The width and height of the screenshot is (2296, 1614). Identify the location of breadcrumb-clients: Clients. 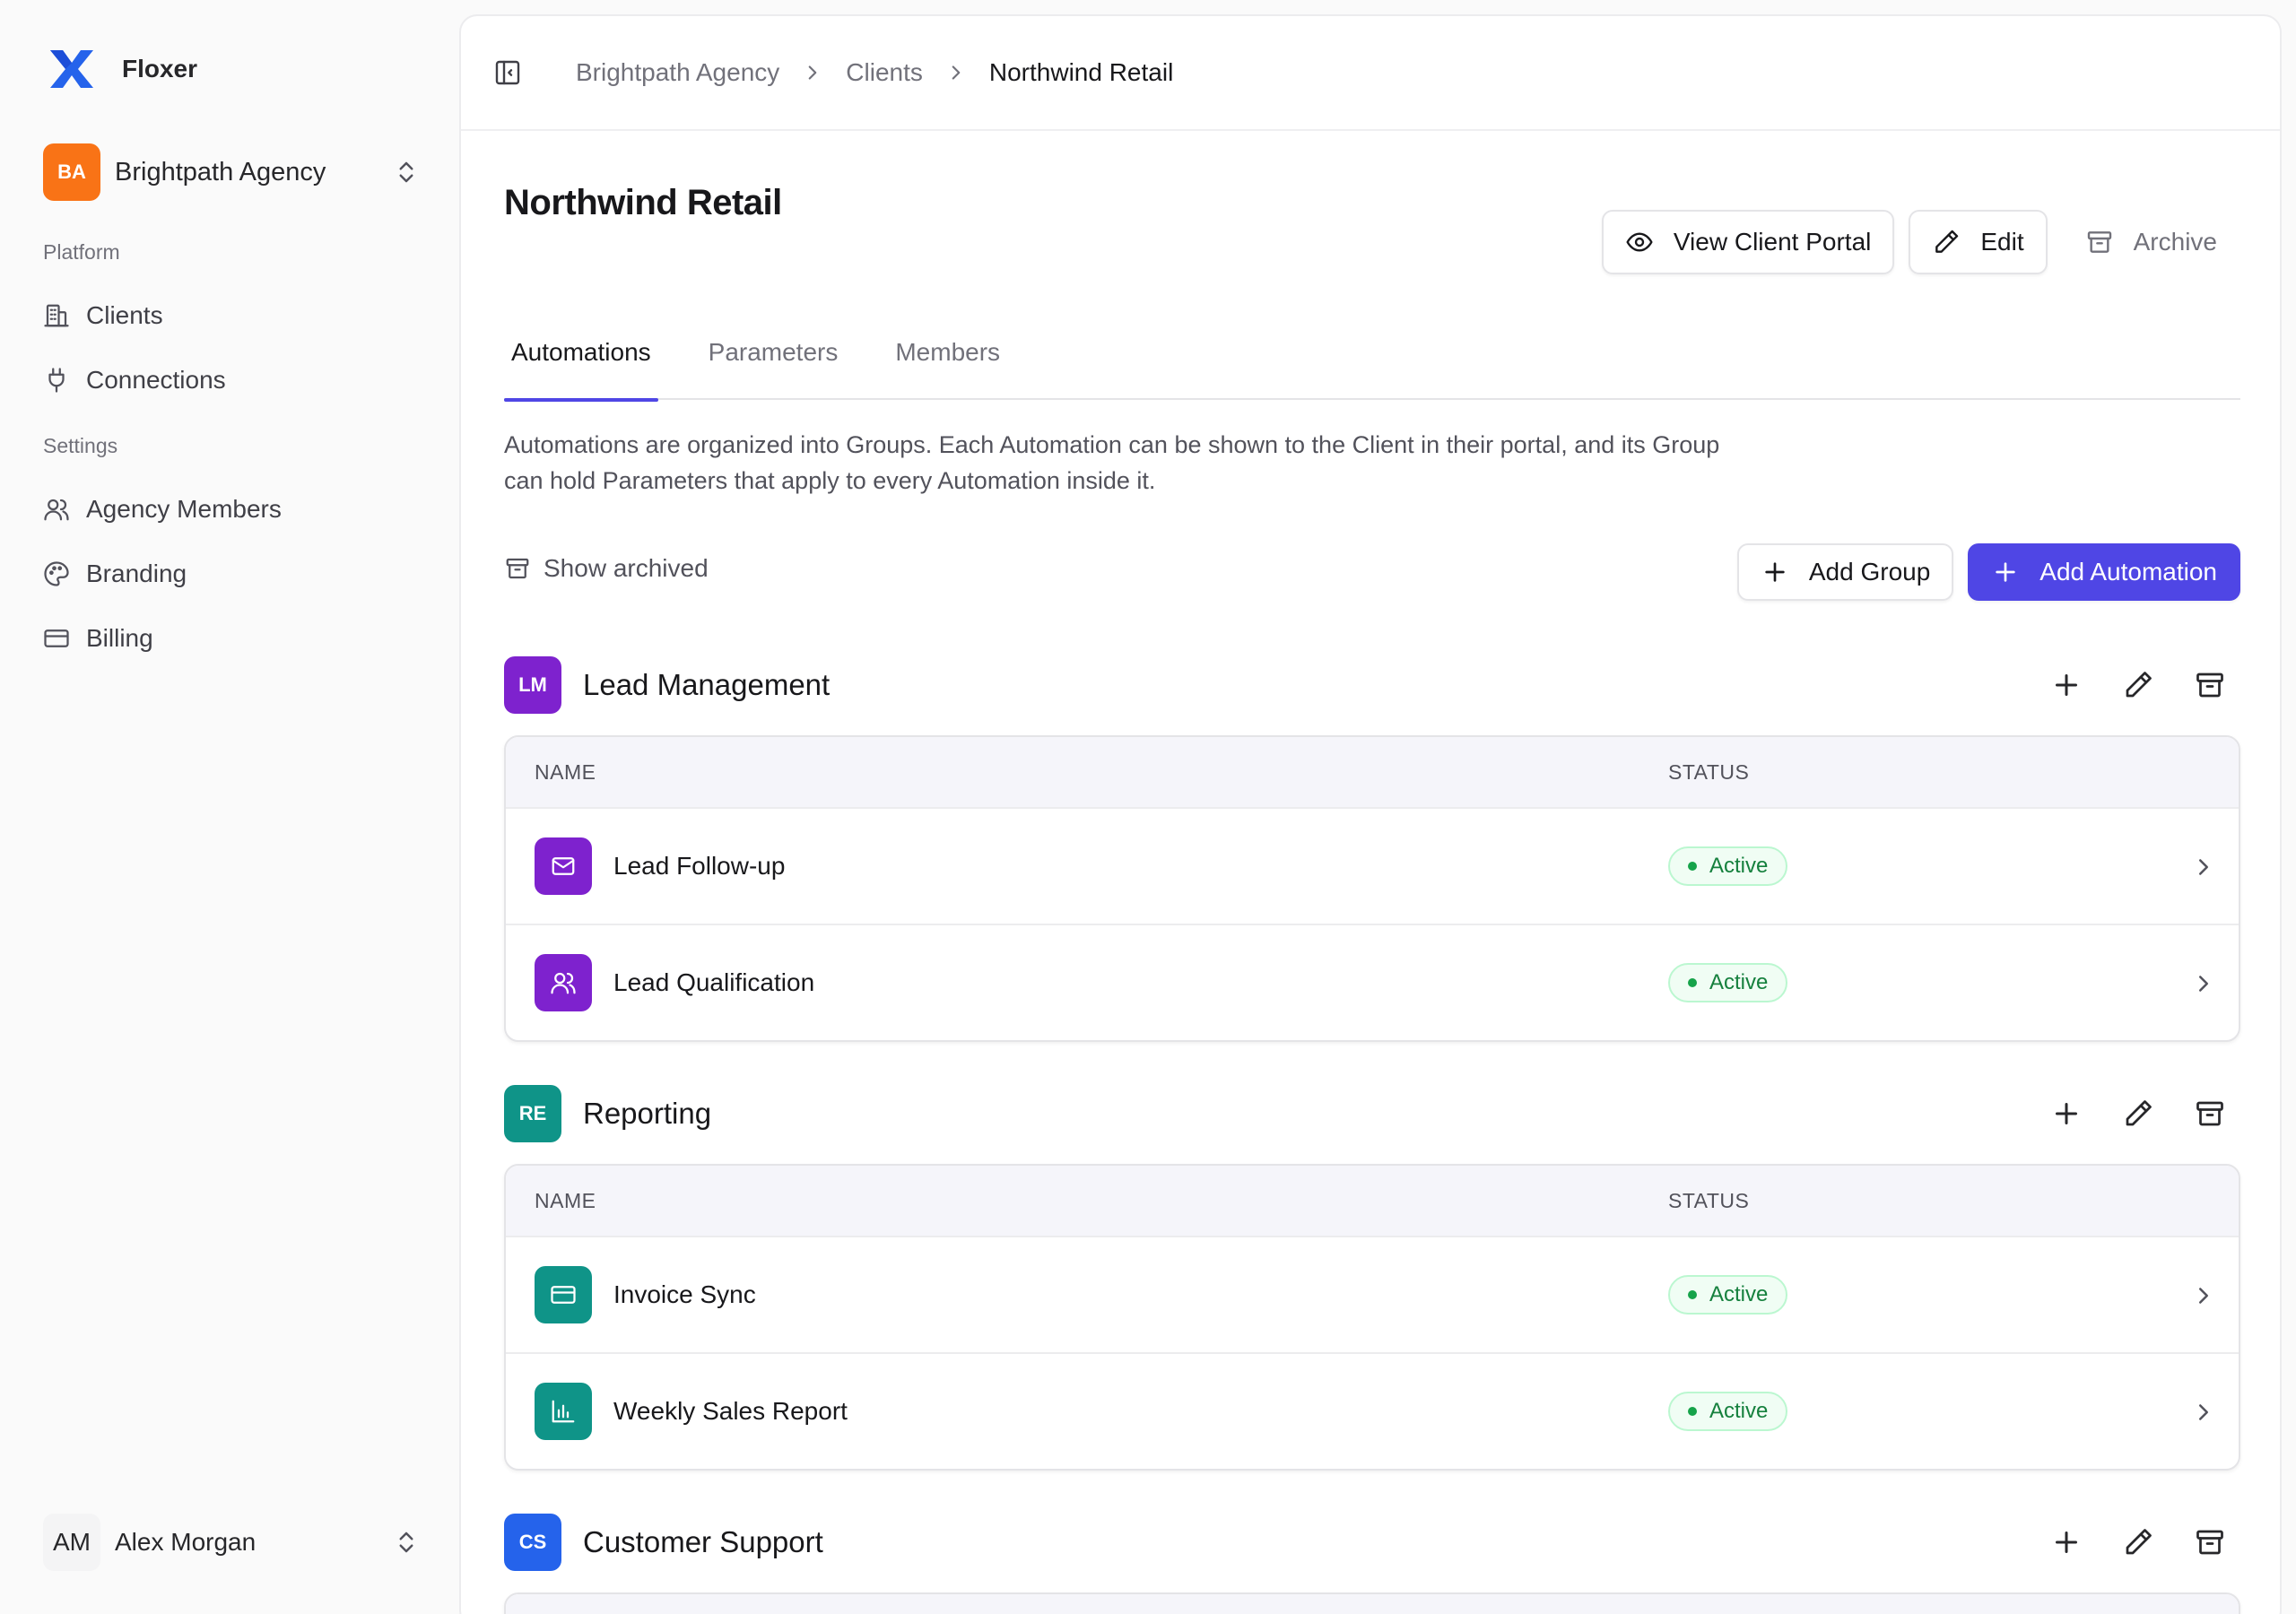
(884, 72).